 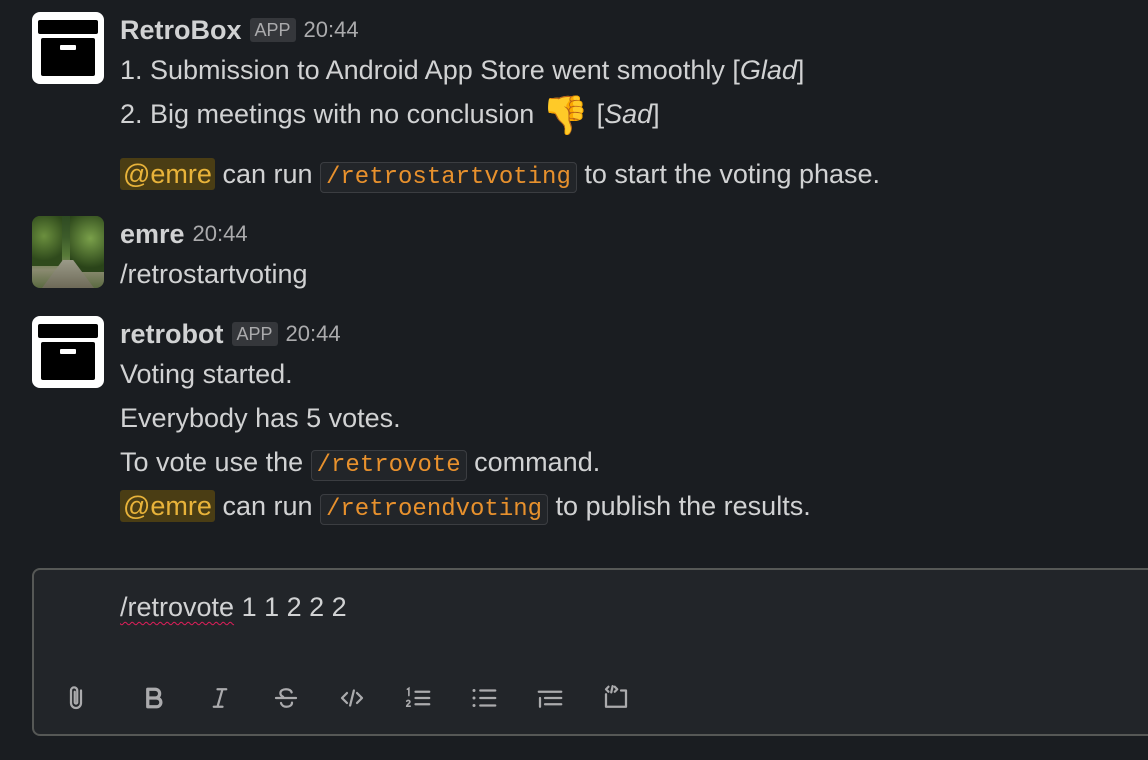 What do you see at coordinates (172, 334) in the screenshot?
I see `sender-name: retrobot` at bounding box center [172, 334].